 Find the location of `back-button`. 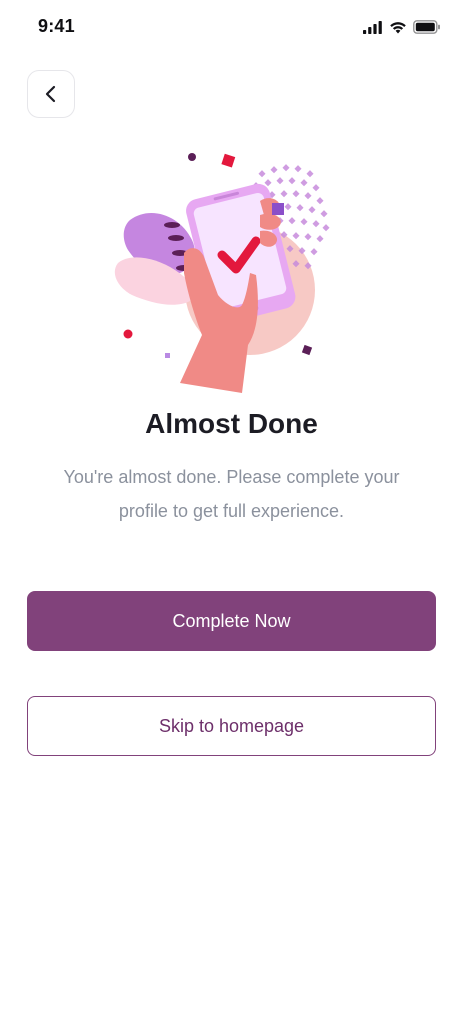

back-button is located at coordinates (51, 94).